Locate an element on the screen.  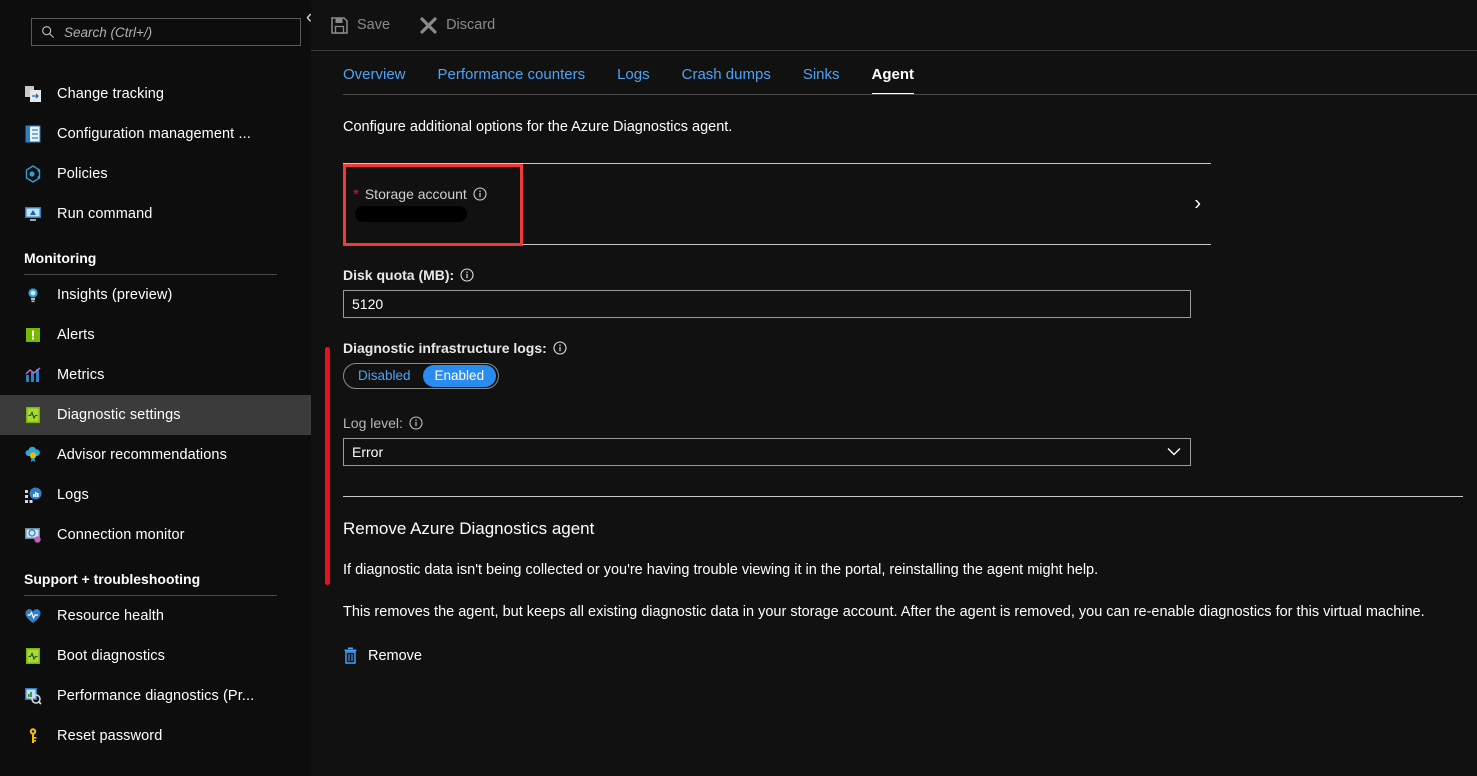
trash-icon is located at coordinates (350, 655).